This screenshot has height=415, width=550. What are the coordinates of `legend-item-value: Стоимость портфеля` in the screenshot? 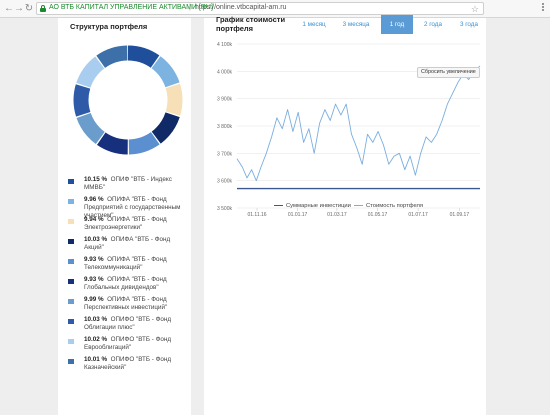 It's located at (388, 206).